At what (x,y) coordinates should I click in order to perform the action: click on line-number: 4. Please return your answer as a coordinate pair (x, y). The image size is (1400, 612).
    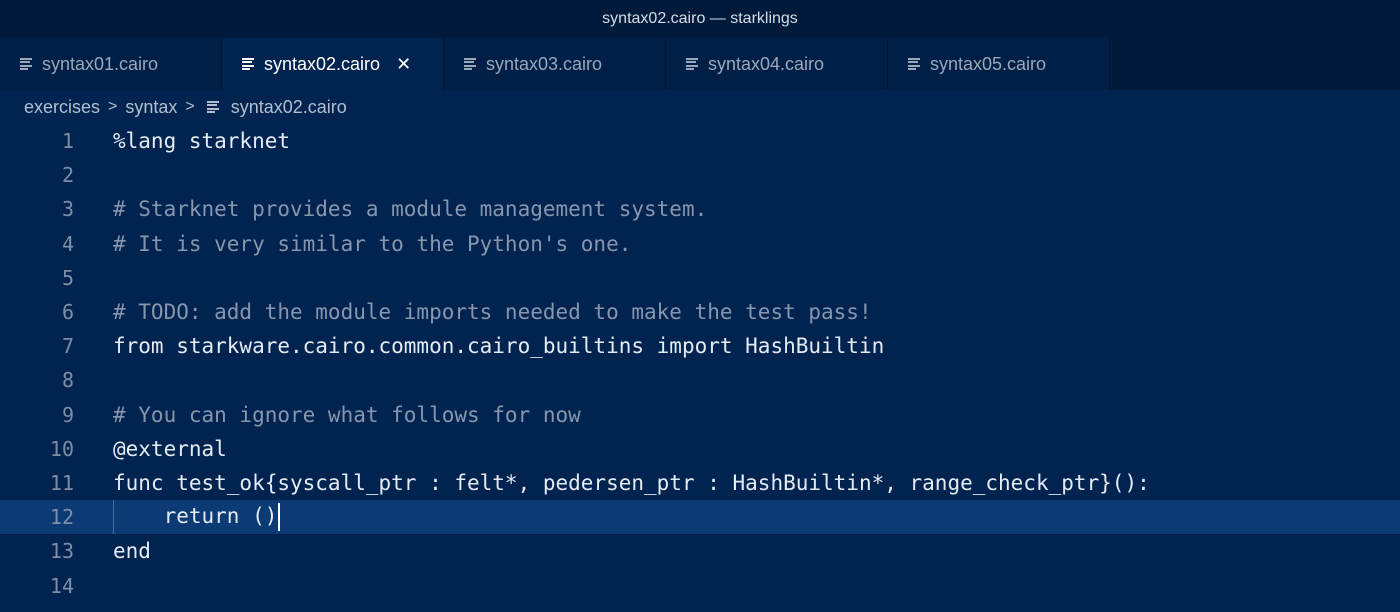
    Looking at the image, I should click on (67, 243).